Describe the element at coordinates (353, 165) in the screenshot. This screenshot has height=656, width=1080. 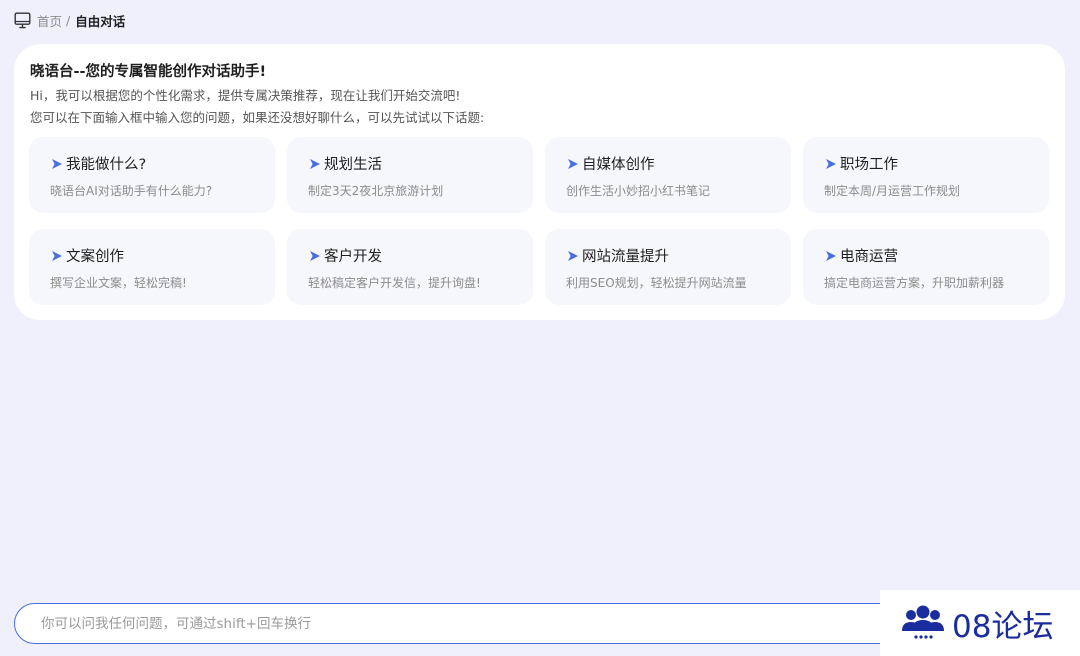
I see `topic-title: 规划生活` at that location.